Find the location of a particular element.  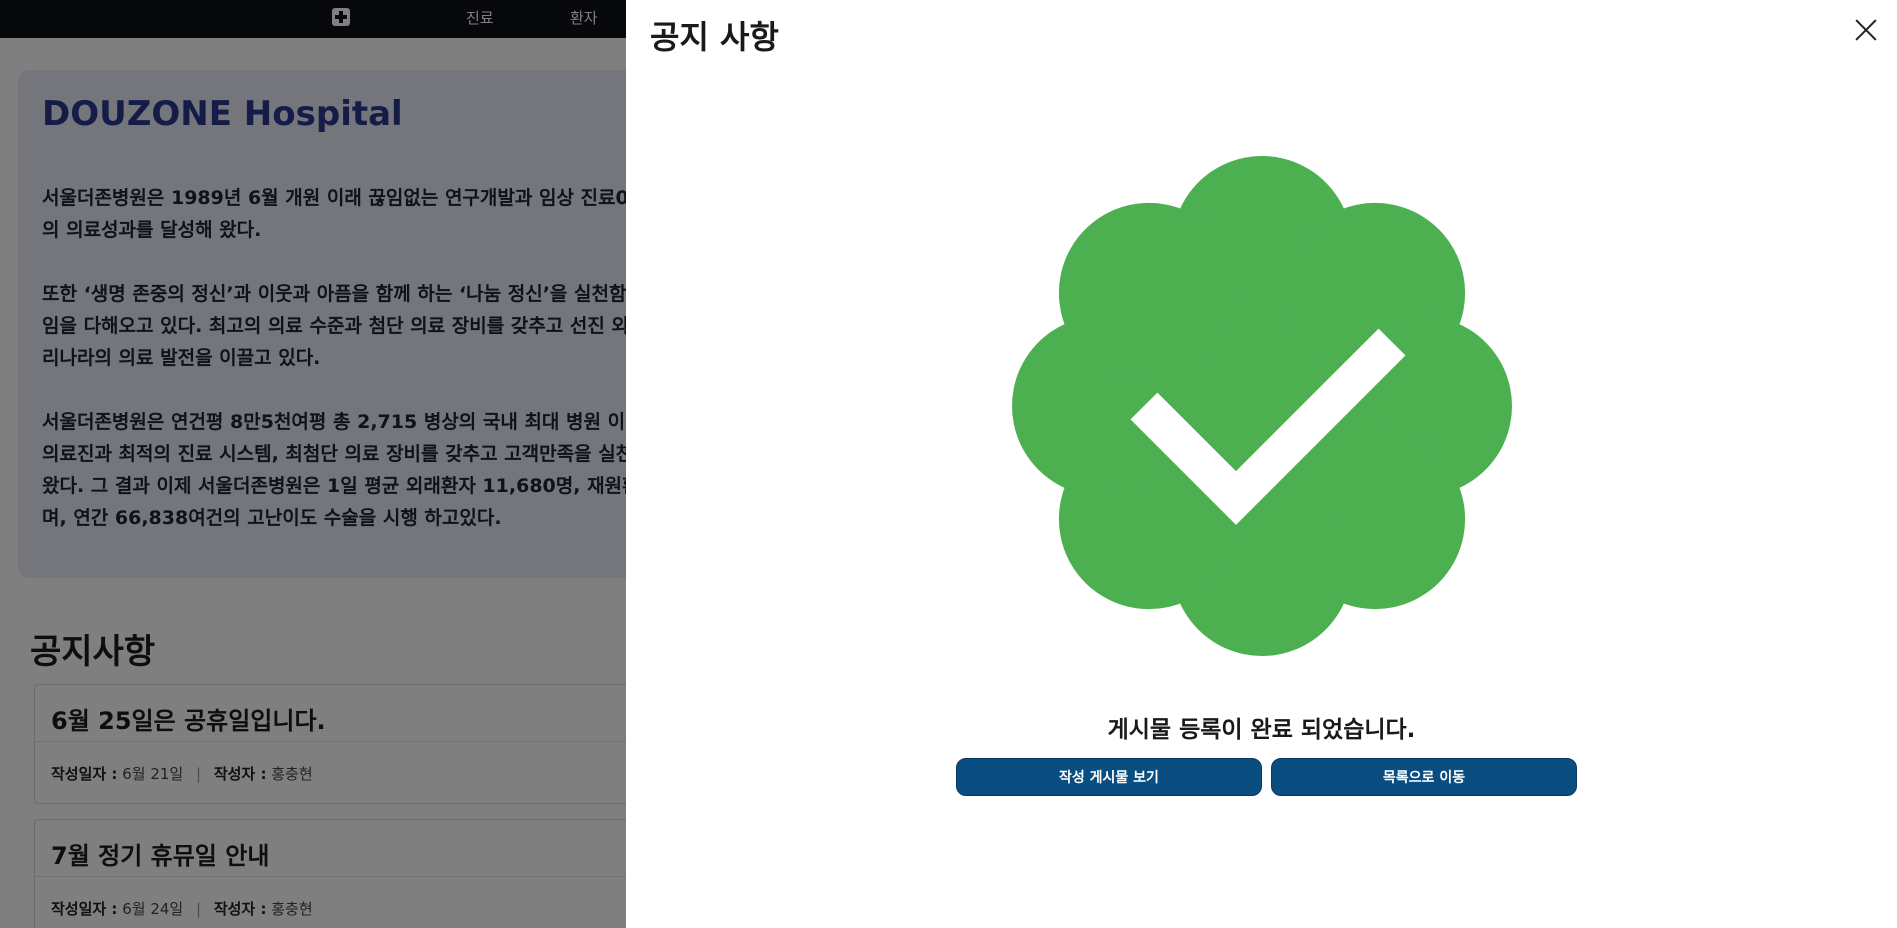

badge-shape is located at coordinates (1262, 406).